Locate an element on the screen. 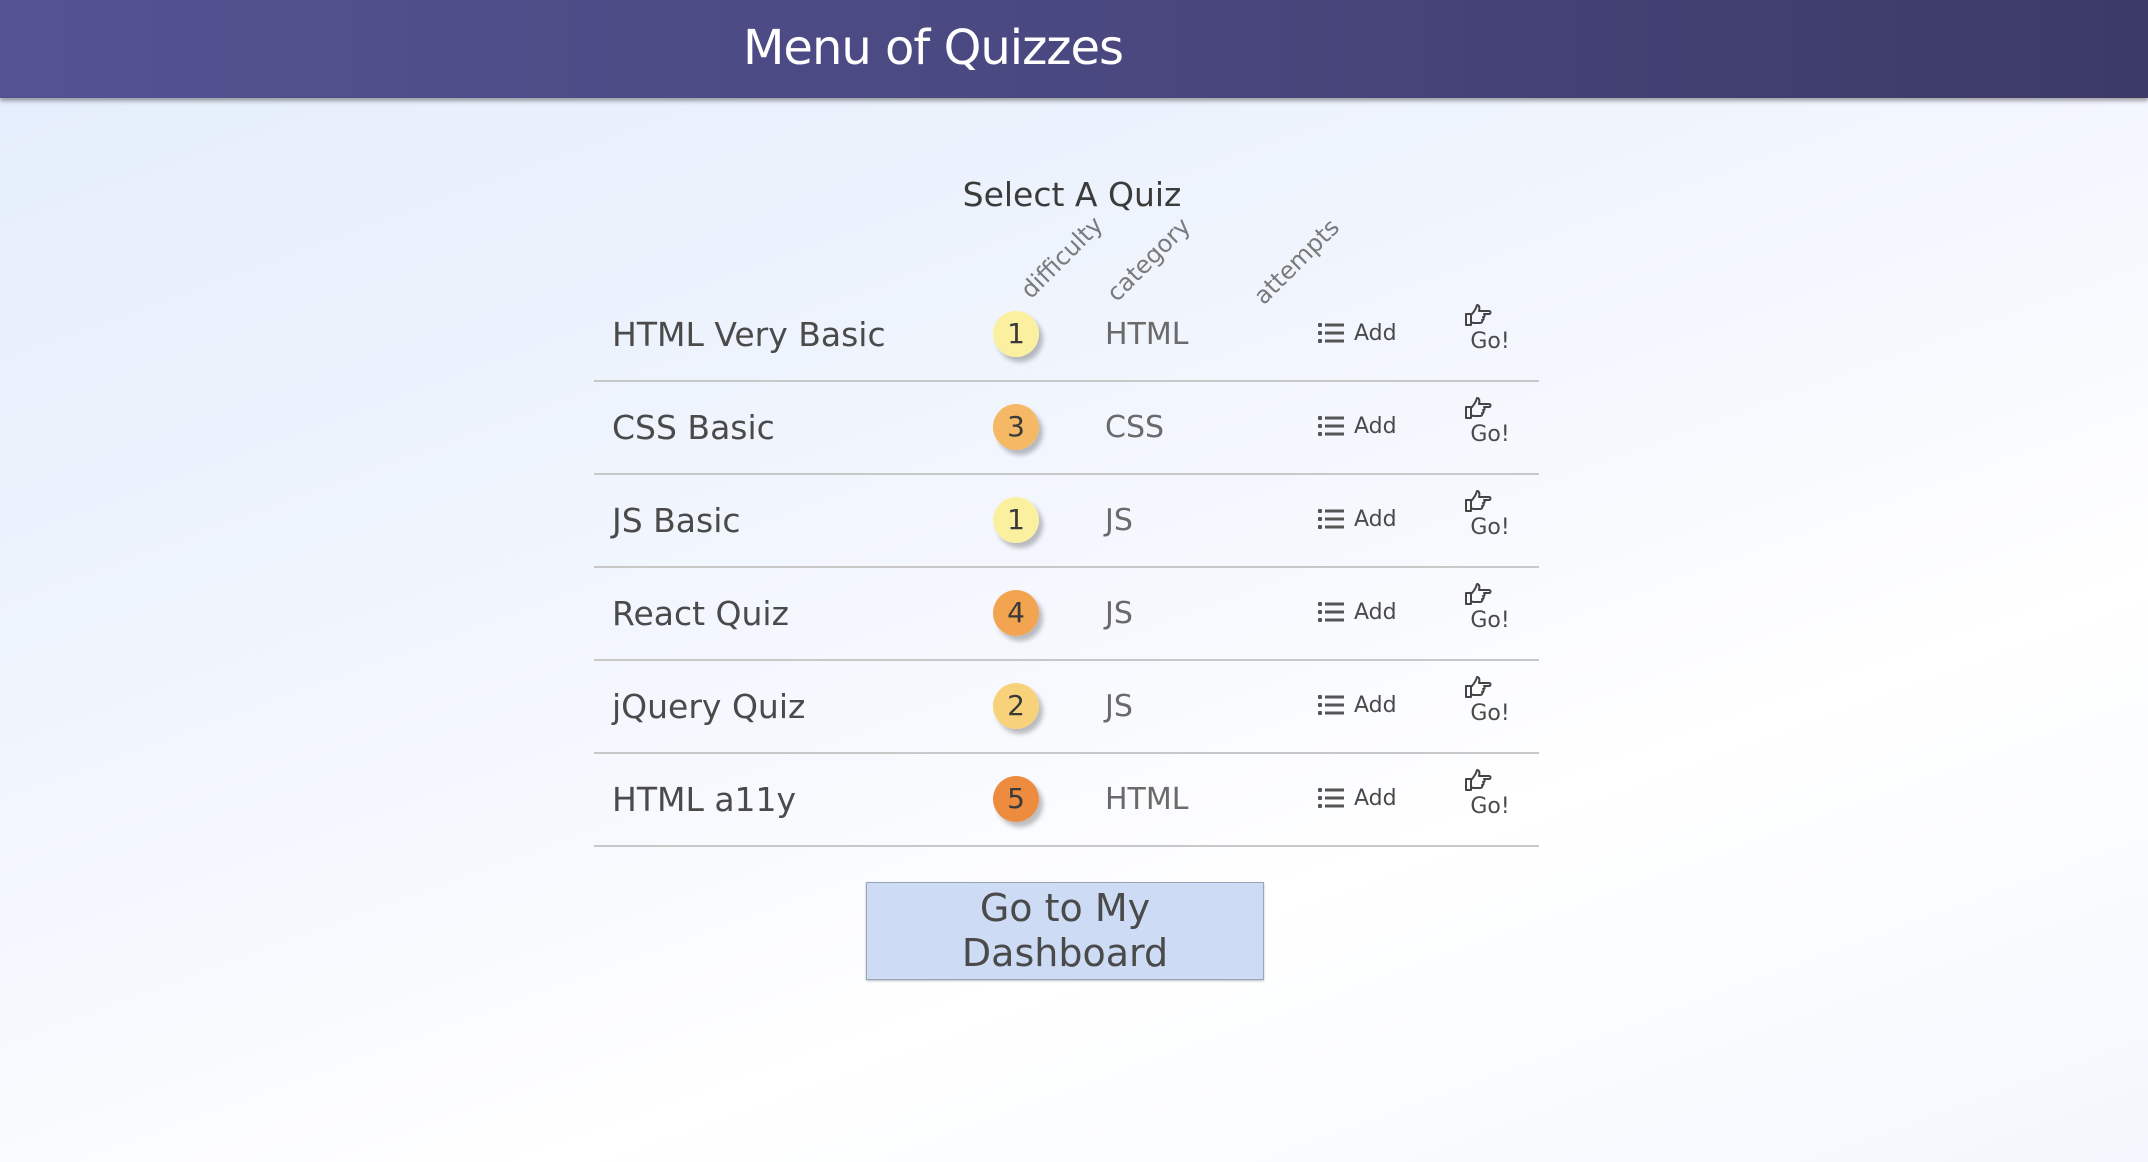 This screenshot has width=2148, height=1162. select-quiz-heading: Select A Quiz is located at coordinates (1072, 194).